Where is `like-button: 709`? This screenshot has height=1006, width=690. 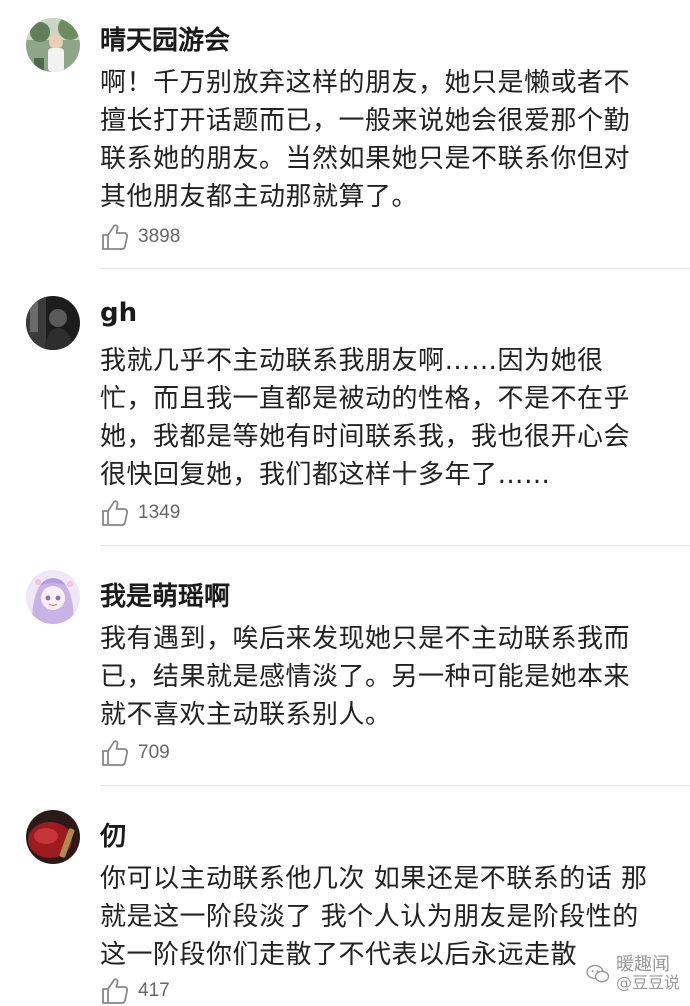
like-button: 709 is located at coordinates (135, 753).